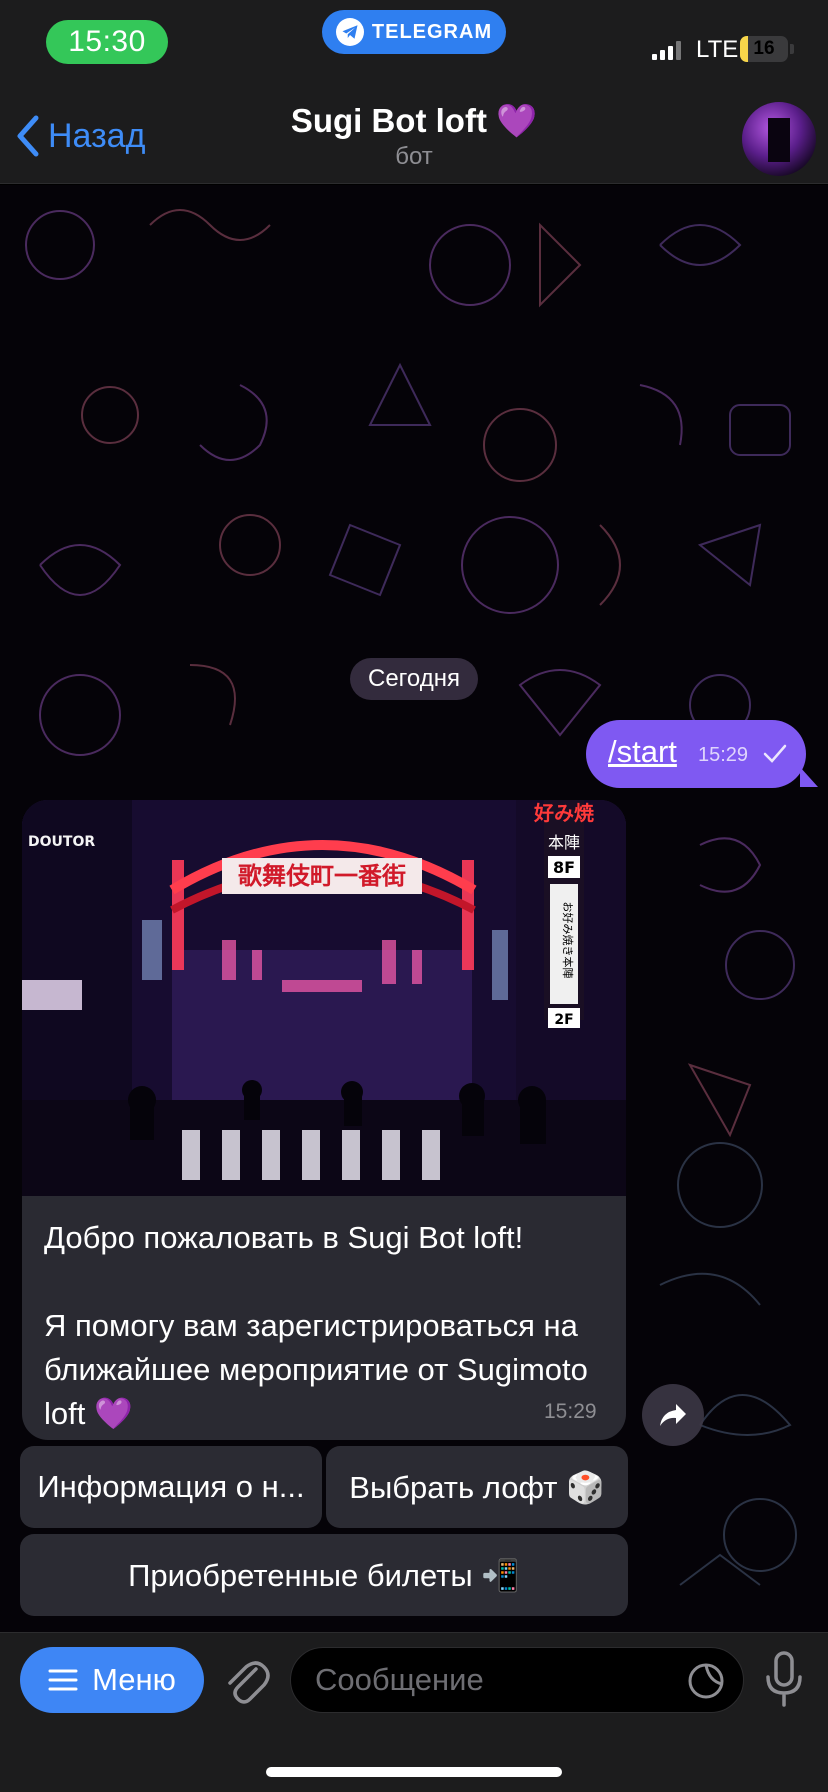  What do you see at coordinates (564, 867) in the screenshot?
I see `floor-sign-8f: 8F` at bounding box center [564, 867].